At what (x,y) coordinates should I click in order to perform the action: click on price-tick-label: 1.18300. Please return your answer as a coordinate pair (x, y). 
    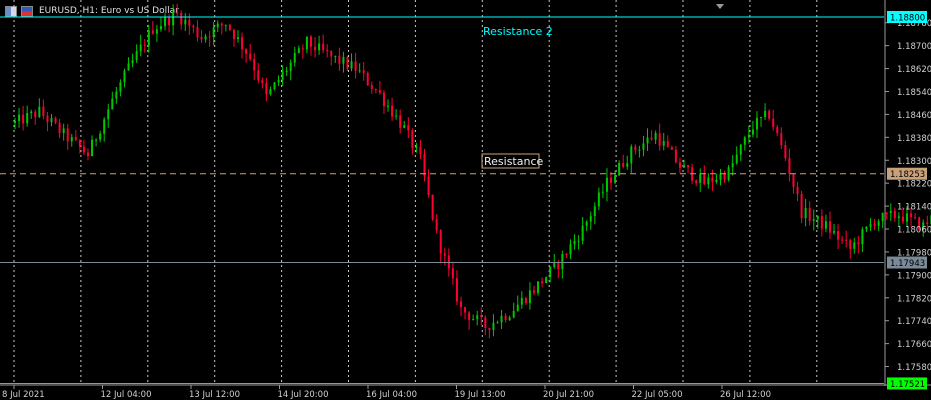
    Looking at the image, I should click on (914, 162).